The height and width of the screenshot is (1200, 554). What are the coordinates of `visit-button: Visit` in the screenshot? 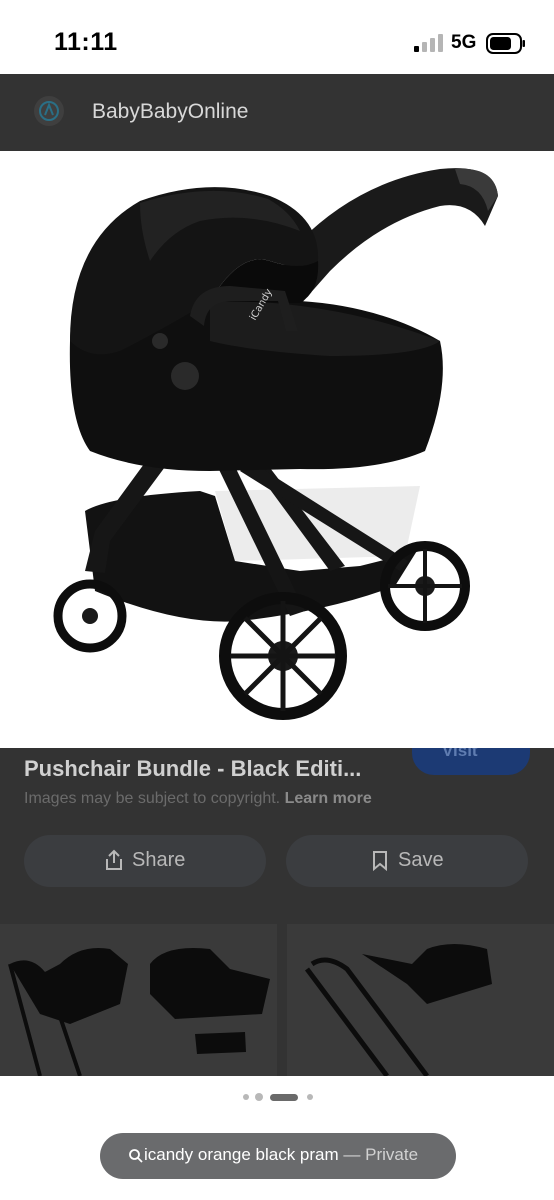 It's located at (471, 761).